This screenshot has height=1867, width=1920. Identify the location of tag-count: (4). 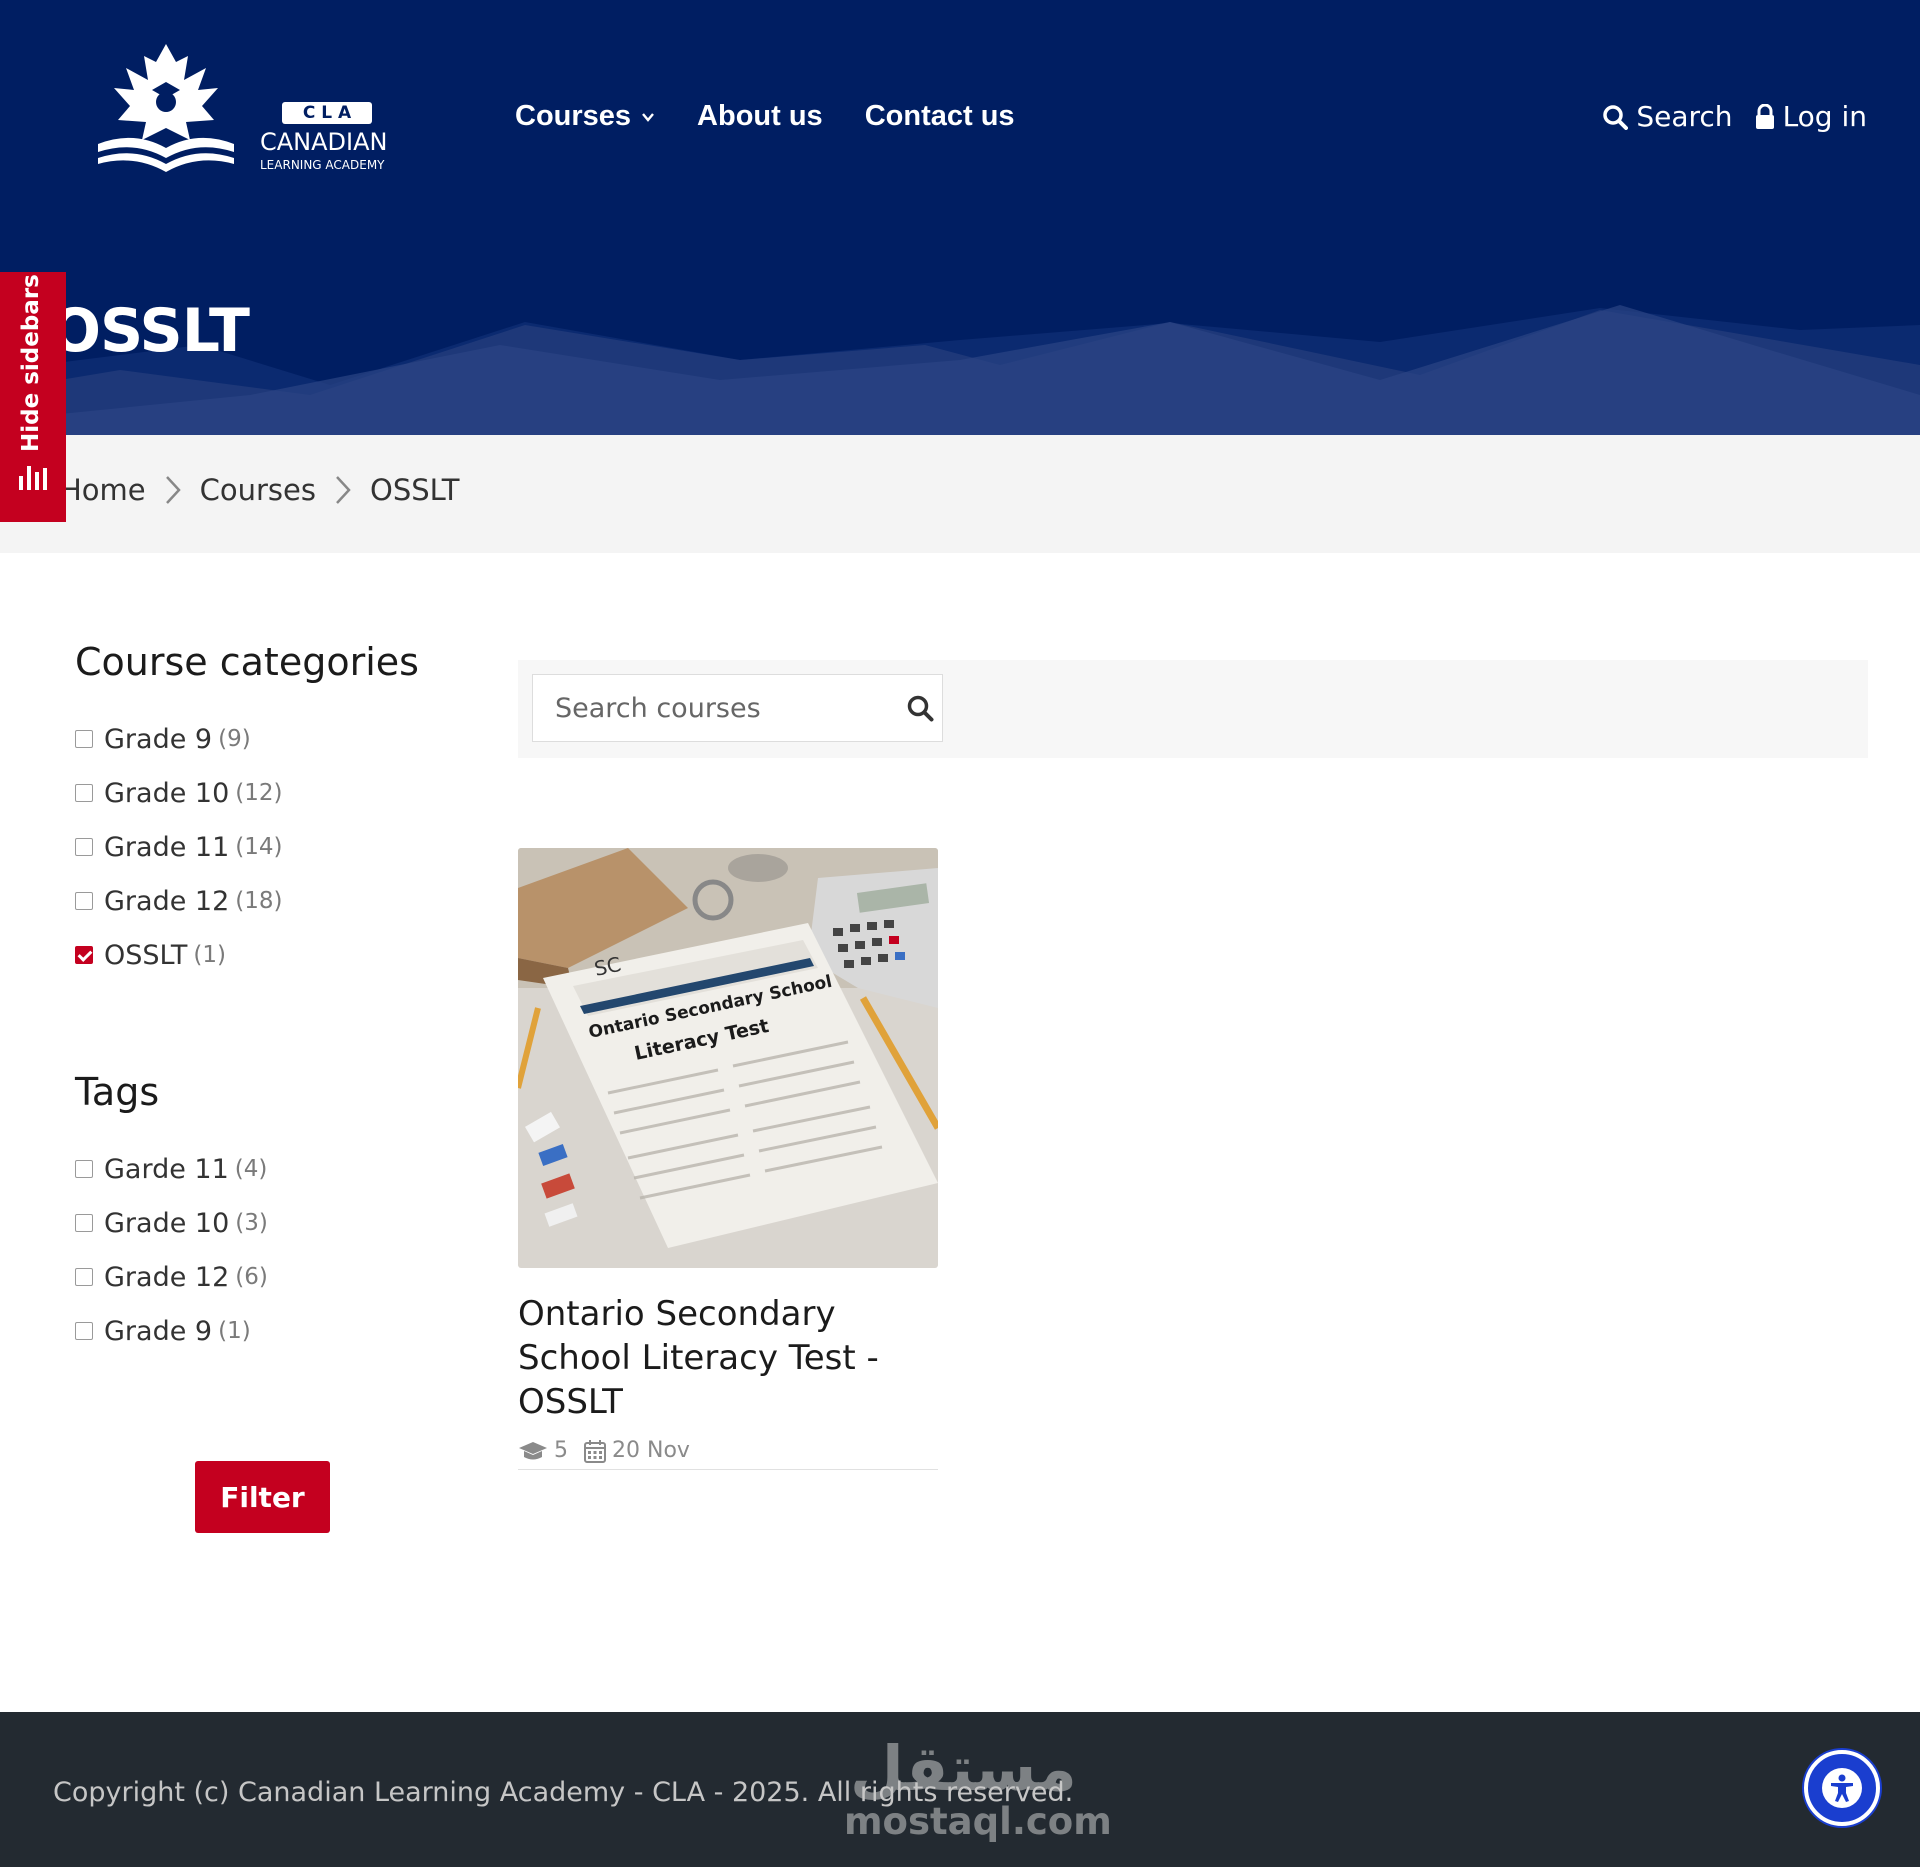
(251, 1169).